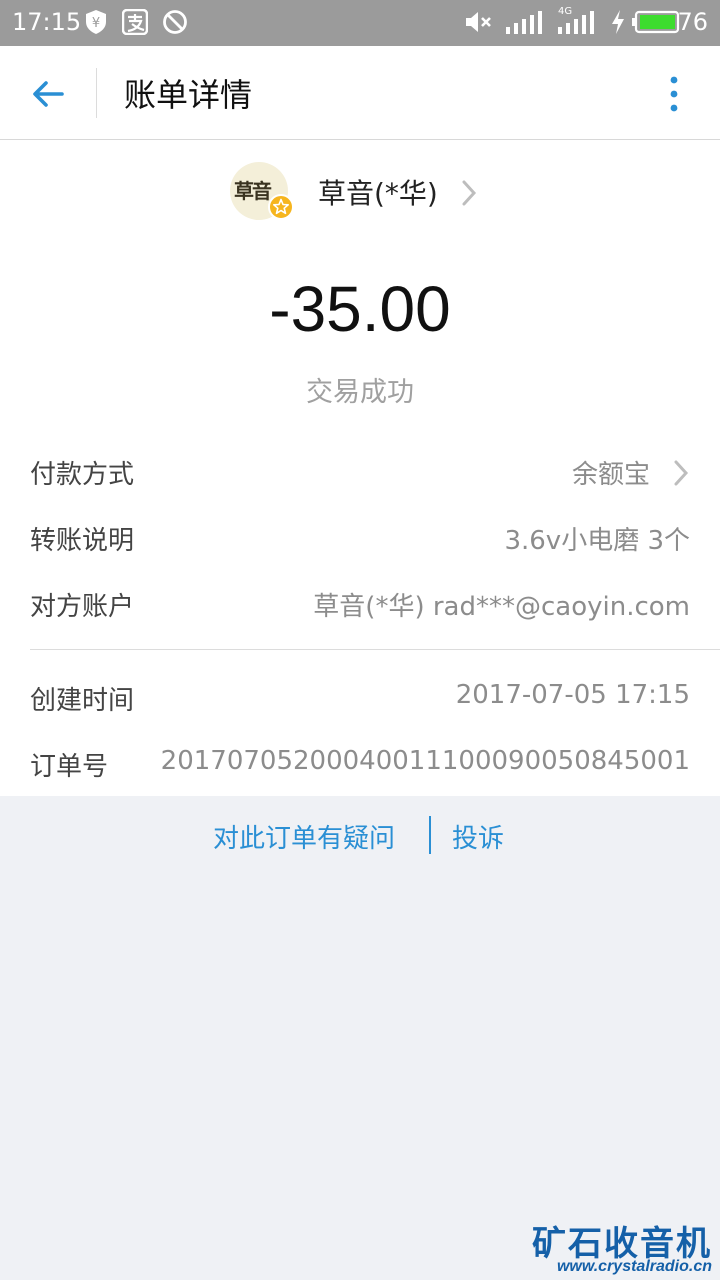 This screenshot has height=1280, width=720. What do you see at coordinates (375, 649) in the screenshot?
I see `section-divider` at bounding box center [375, 649].